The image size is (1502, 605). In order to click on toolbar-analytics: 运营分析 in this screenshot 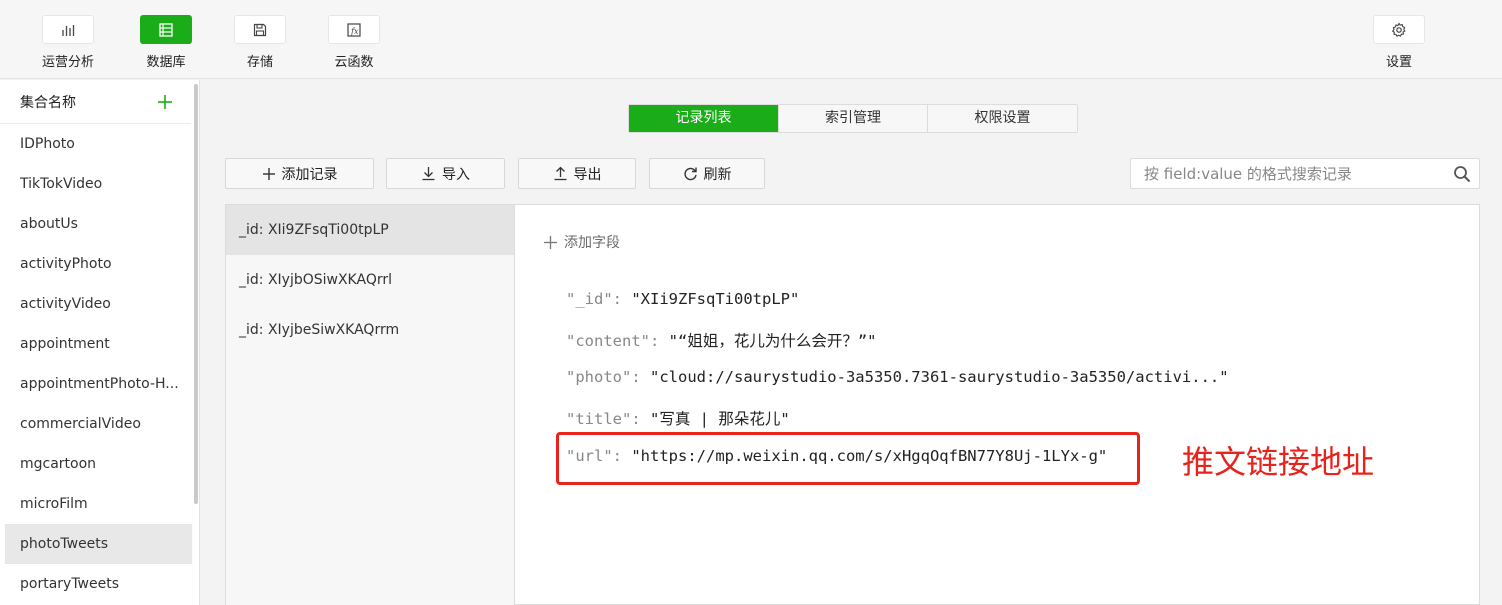, I will do `click(68, 42)`.